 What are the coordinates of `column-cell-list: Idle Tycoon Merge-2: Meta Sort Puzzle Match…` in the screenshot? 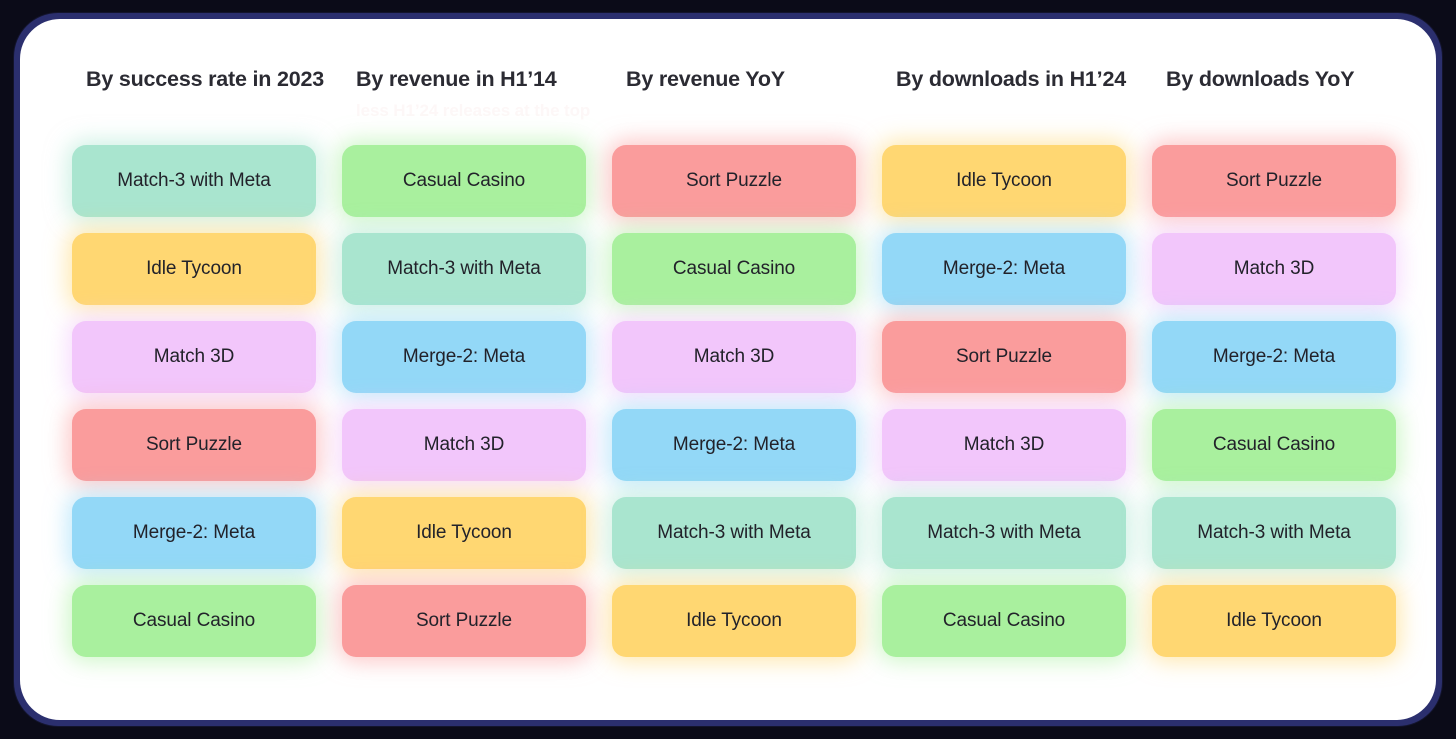 It's located at (1011, 401).